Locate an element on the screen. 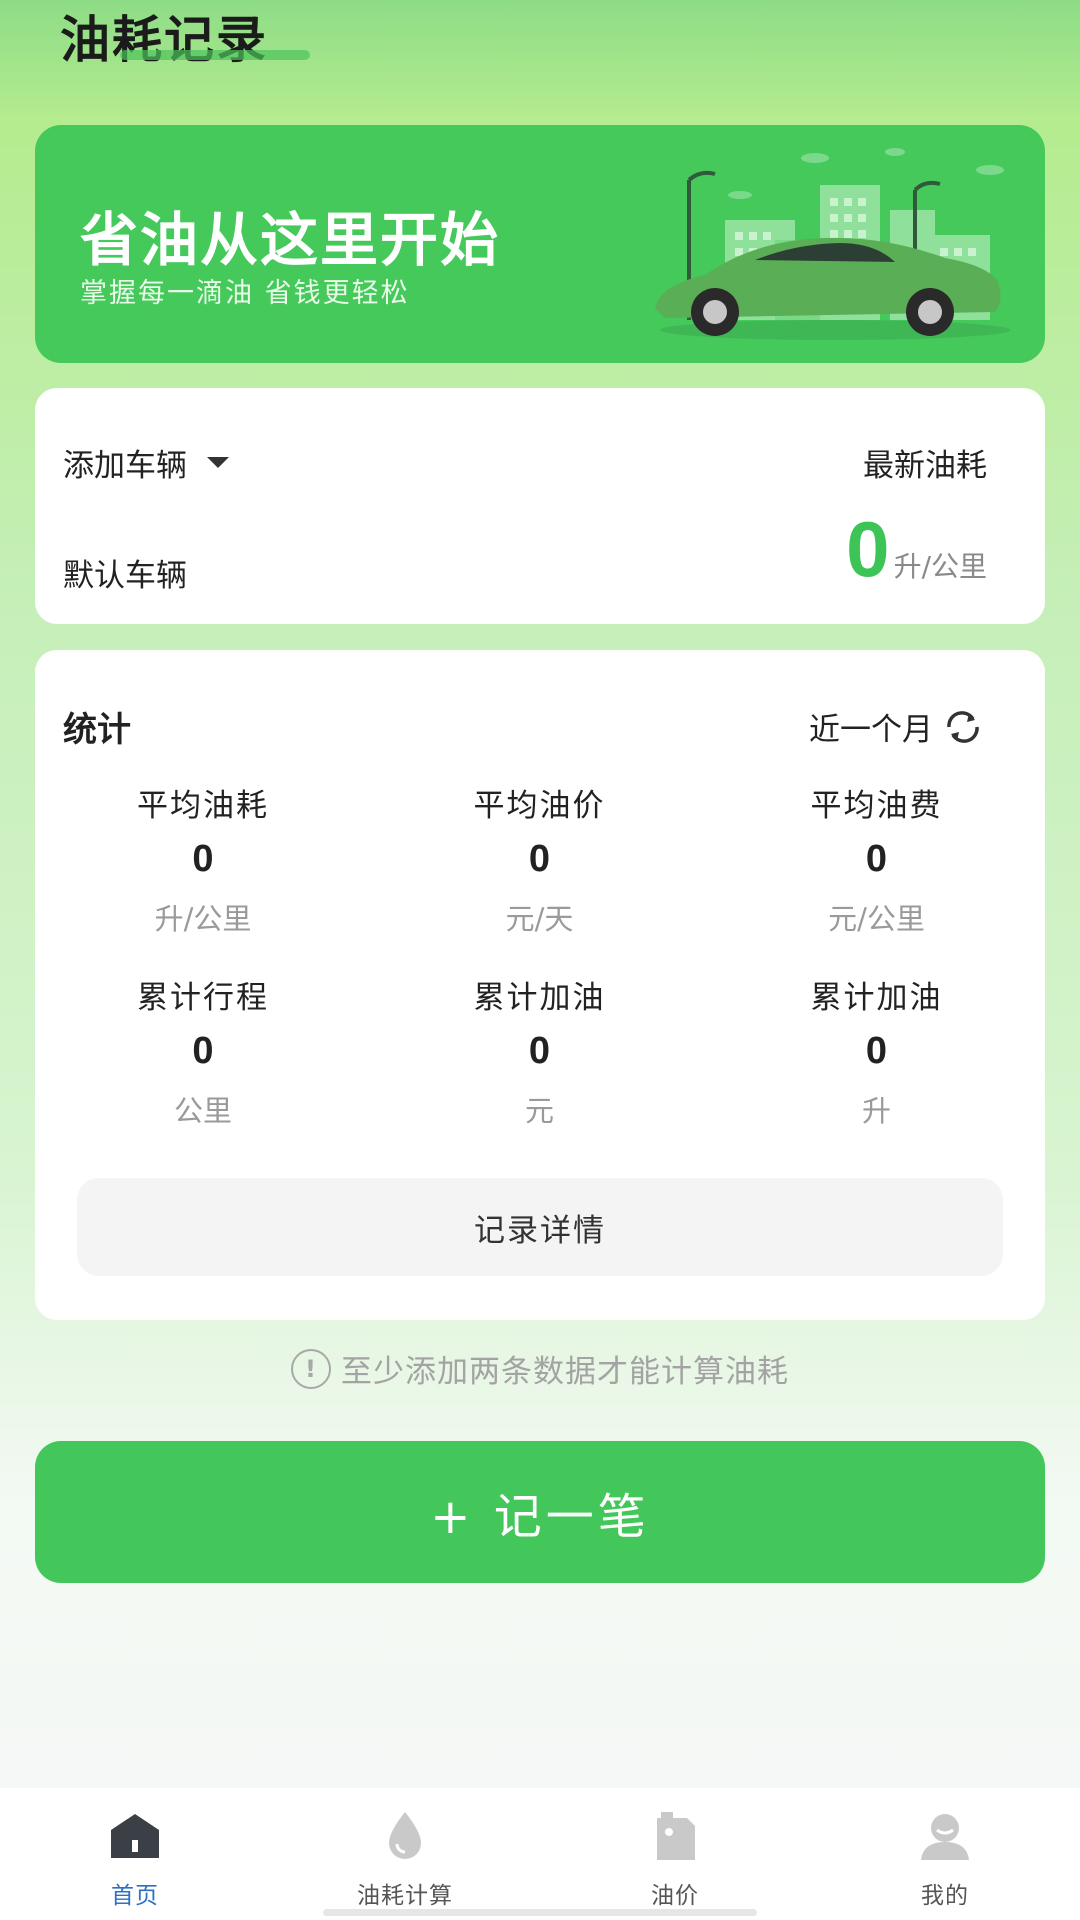 This screenshot has height=1920, width=1080. nav-mine: 我的 is located at coordinates (945, 1854).